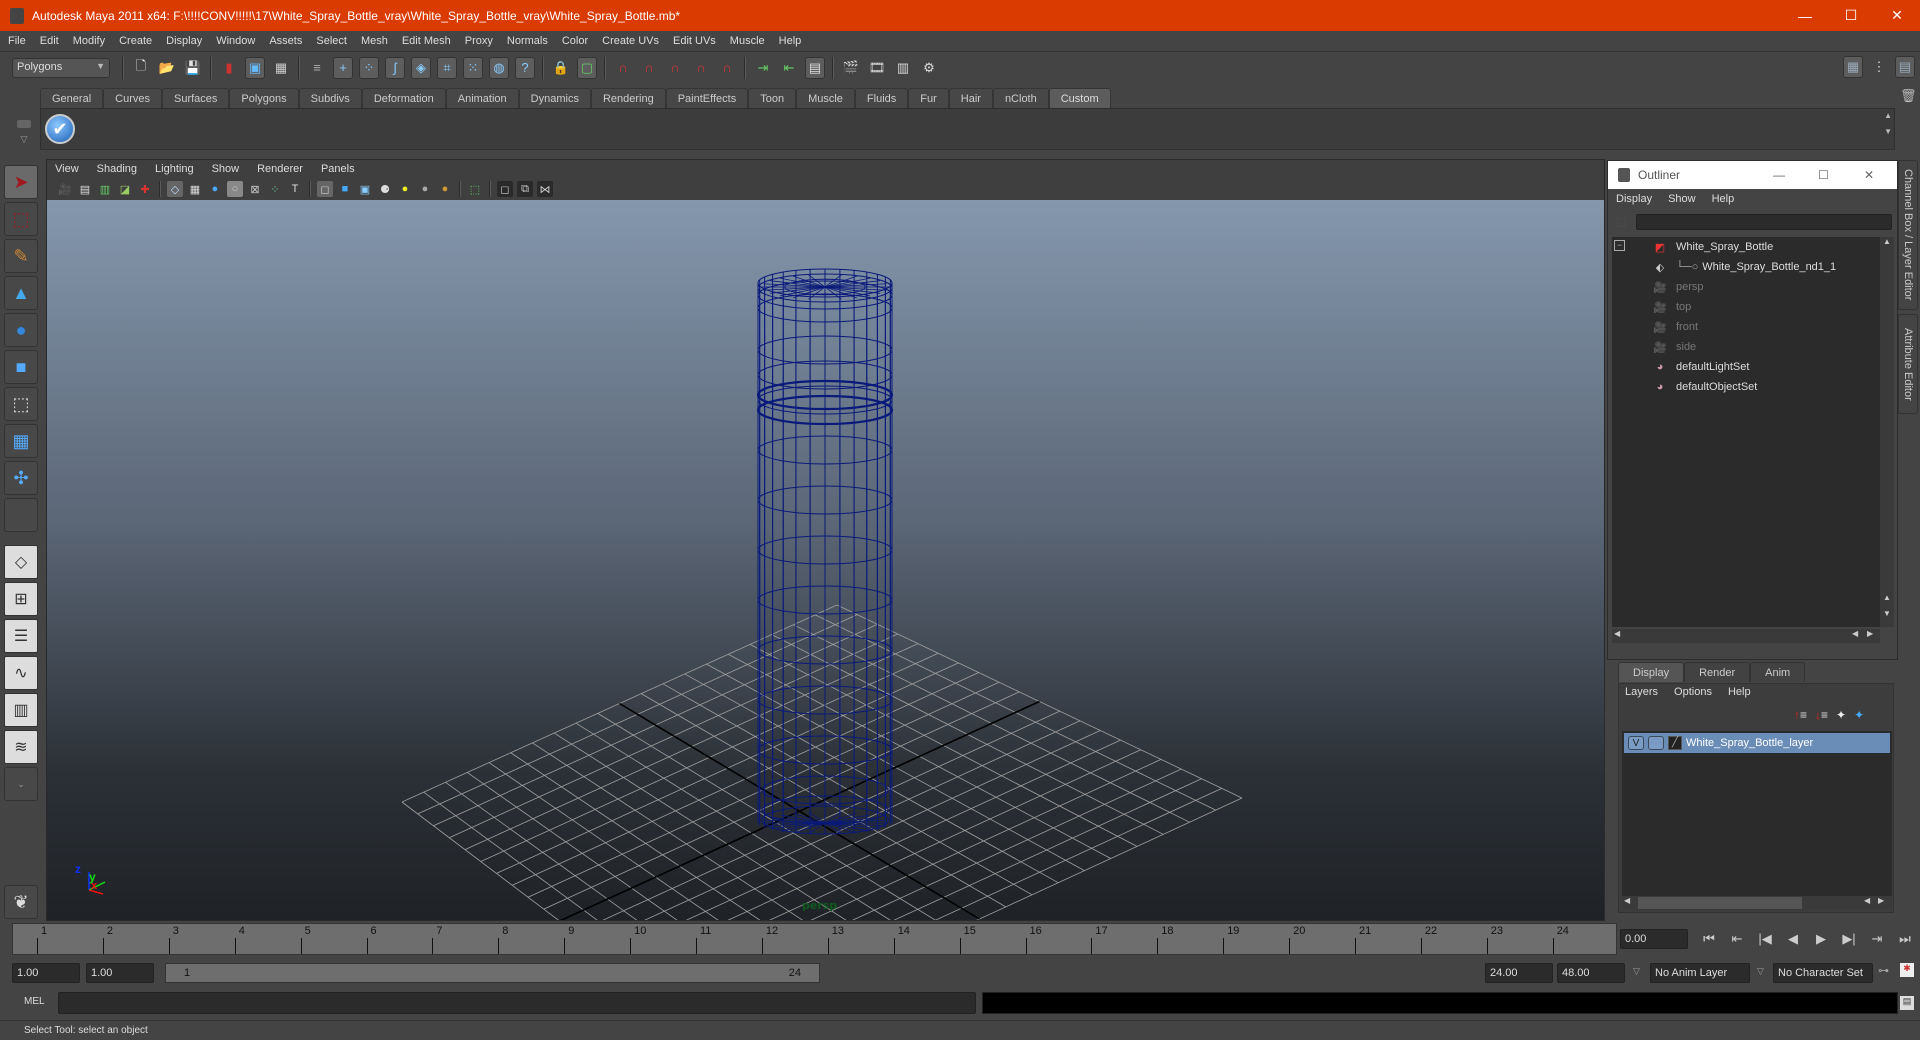  Describe the element at coordinates (561, 68) in the screenshot. I see `lock-selection-icon: 🔒` at that location.